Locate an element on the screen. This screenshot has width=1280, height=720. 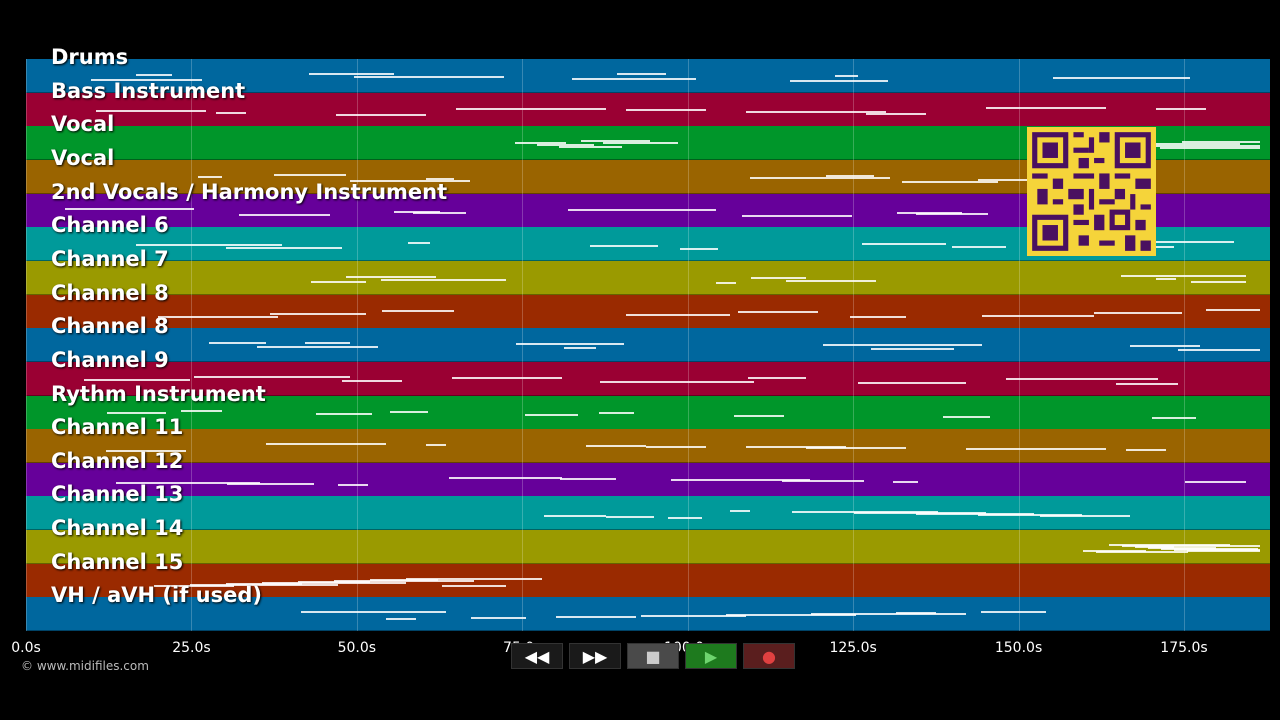
track-label: Channel 6 is located at coordinates (110, 225).